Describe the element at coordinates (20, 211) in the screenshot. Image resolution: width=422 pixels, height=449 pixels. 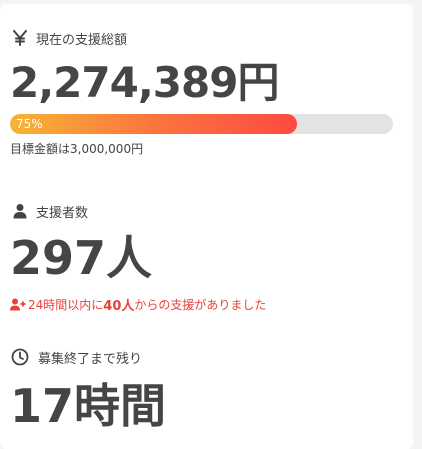
I see `person-icon` at that location.